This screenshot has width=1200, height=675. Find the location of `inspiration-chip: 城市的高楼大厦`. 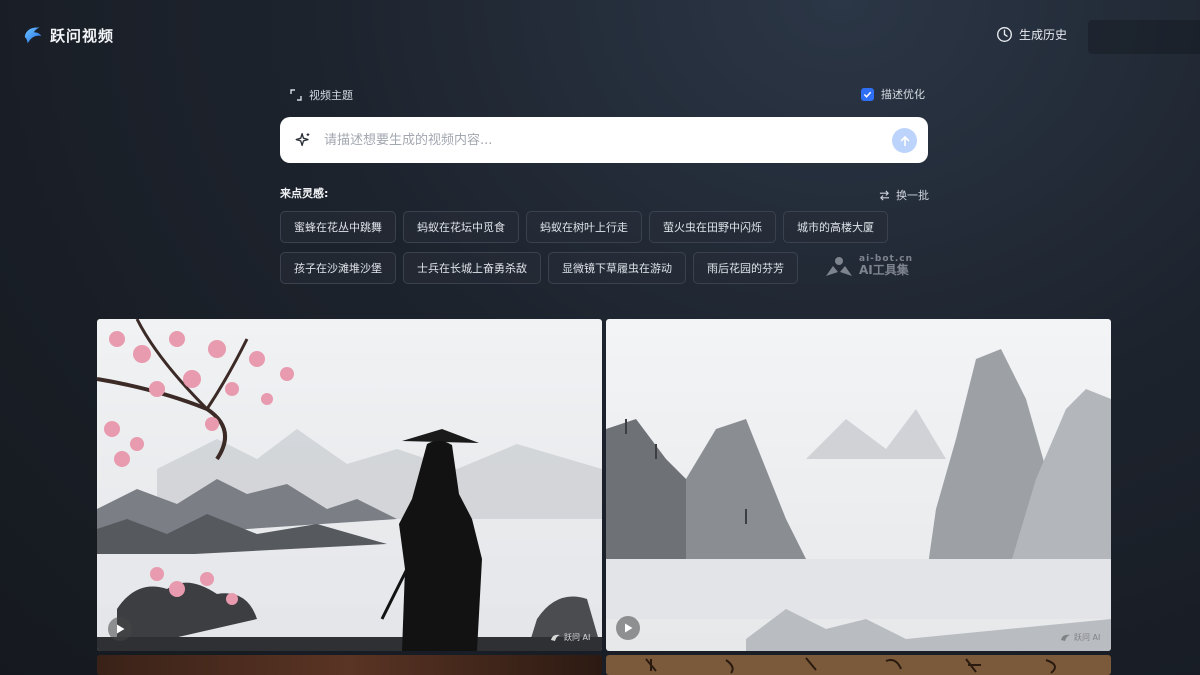

inspiration-chip: 城市的高楼大厦 is located at coordinates (835, 227).